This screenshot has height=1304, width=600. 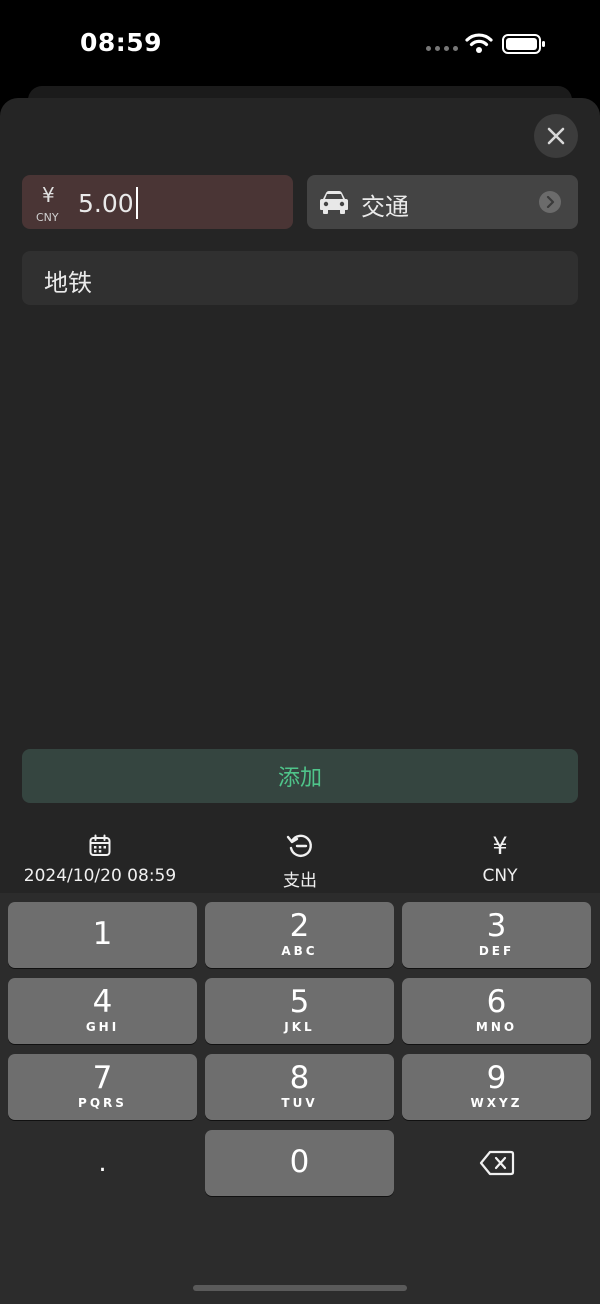 What do you see at coordinates (442, 48) in the screenshot?
I see `signal-icon` at bounding box center [442, 48].